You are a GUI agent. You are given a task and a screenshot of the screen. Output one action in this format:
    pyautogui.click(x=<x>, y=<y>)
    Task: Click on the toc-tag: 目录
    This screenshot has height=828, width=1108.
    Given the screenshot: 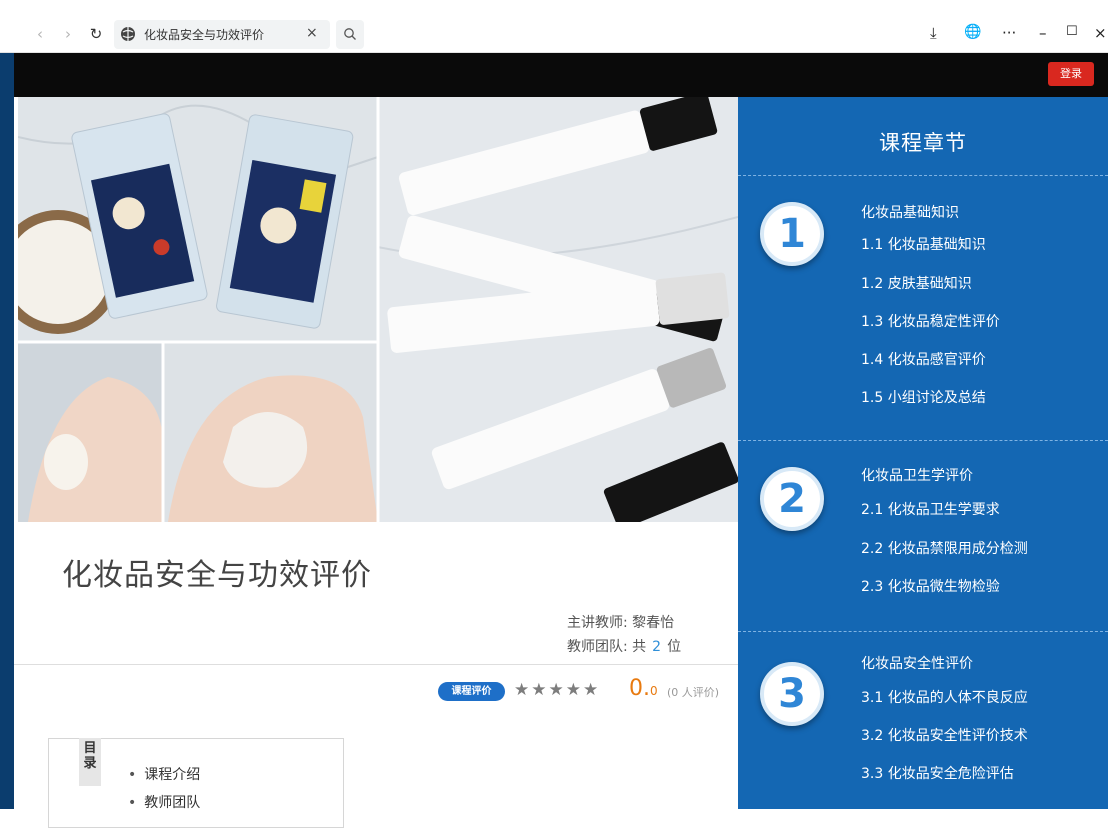 What is the action you would take?
    pyautogui.click(x=90, y=762)
    